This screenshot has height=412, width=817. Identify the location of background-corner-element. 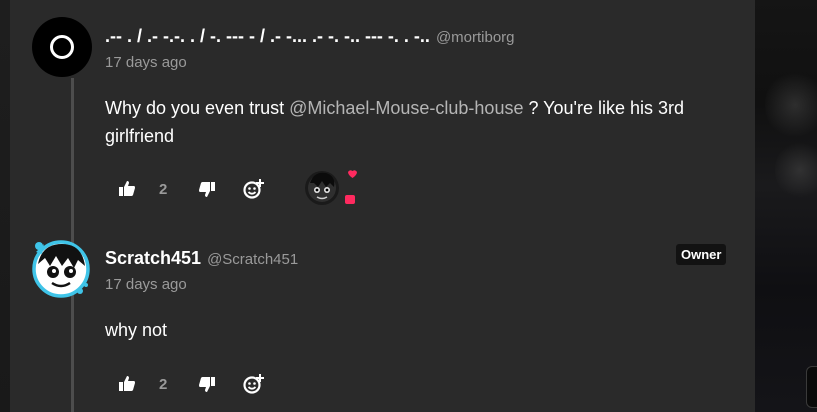
(811, 387).